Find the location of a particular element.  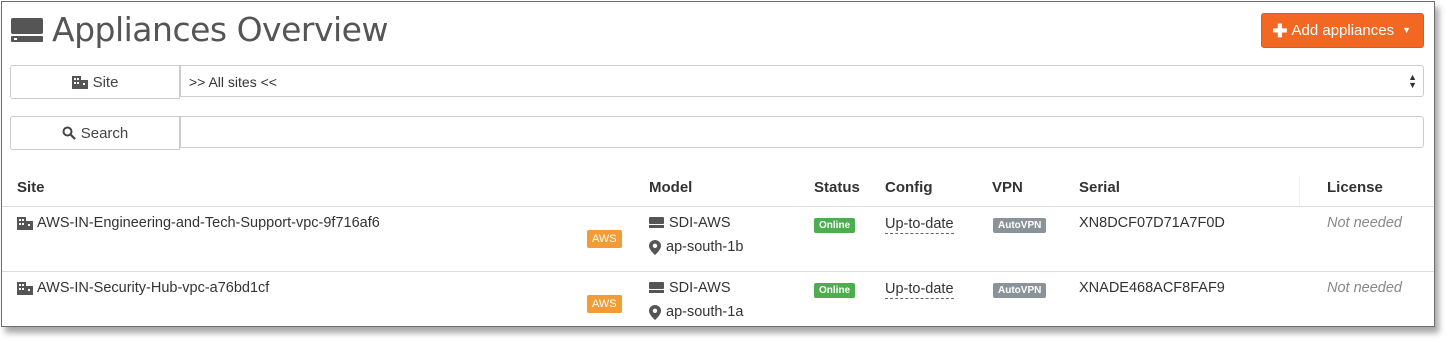

site-select: >> All sites << ▲ ▼ is located at coordinates (802, 81).